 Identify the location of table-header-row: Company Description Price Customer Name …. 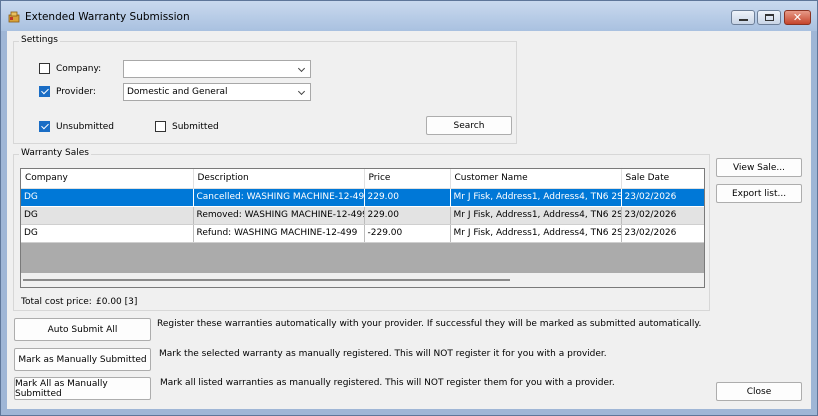
(362, 179).